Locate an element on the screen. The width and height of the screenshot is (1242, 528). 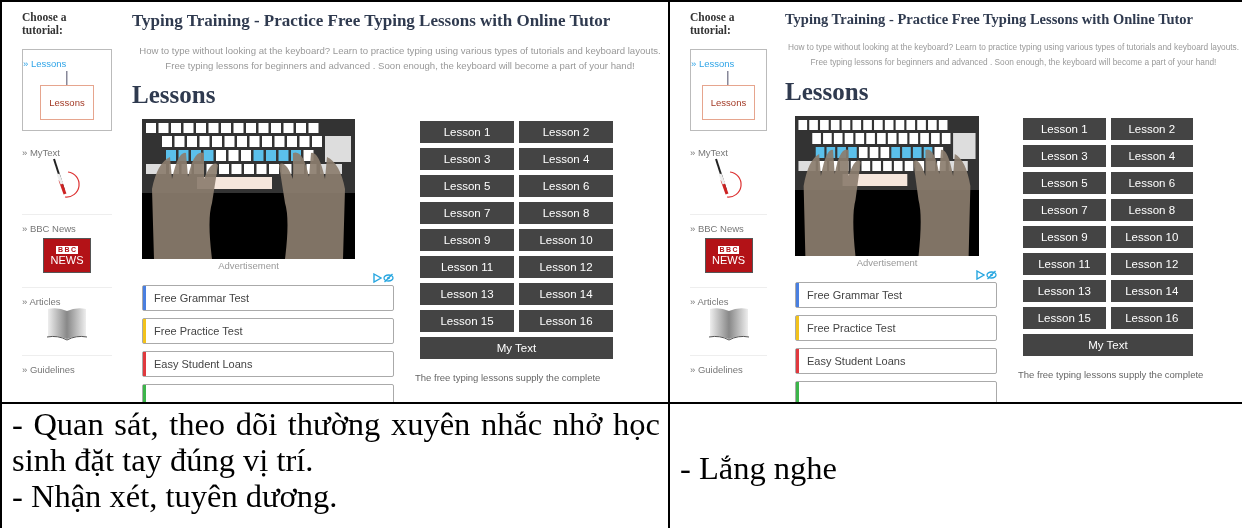
note-text: - Lắng nghe is located at coordinates (759, 468).